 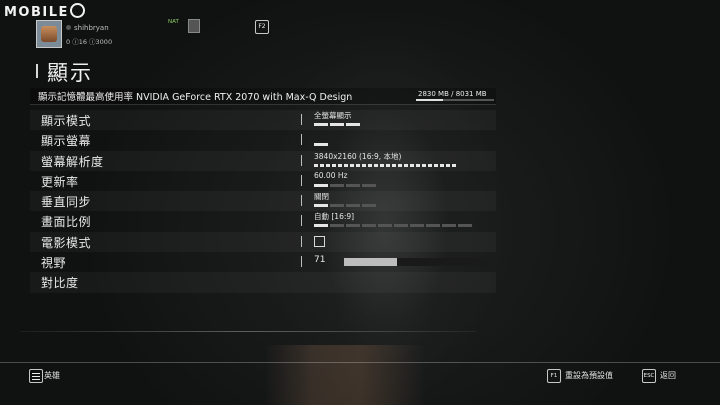 I want to click on vram-bar-track, so click(x=455, y=100).